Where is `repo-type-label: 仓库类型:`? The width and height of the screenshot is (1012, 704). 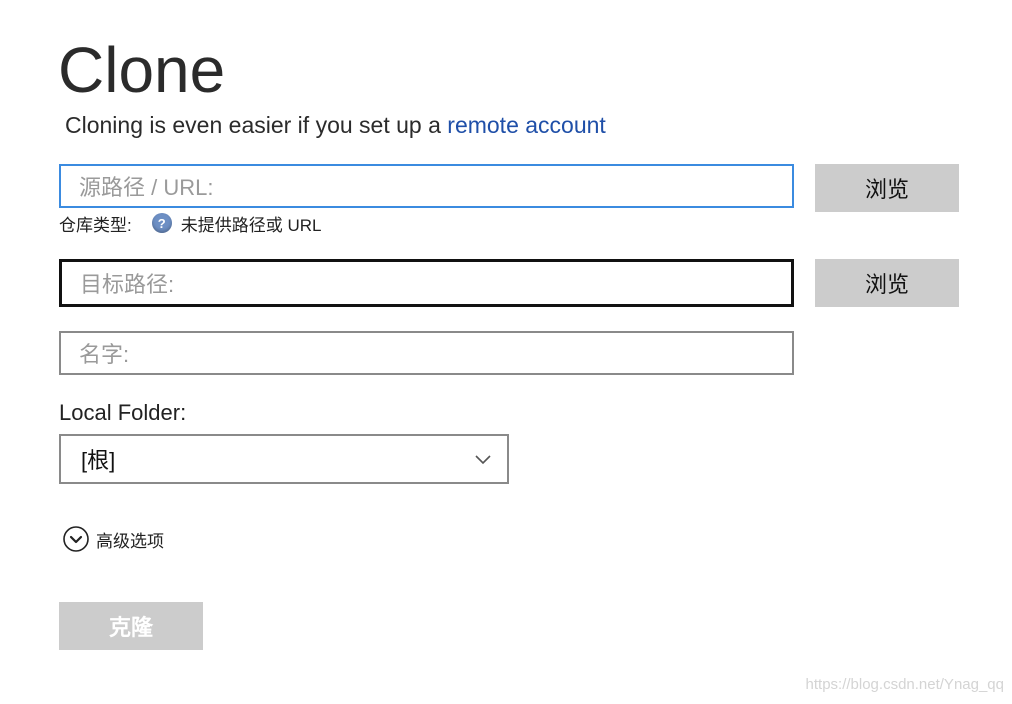
repo-type-label: 仓库类型: is located at coordinates (95, 225).